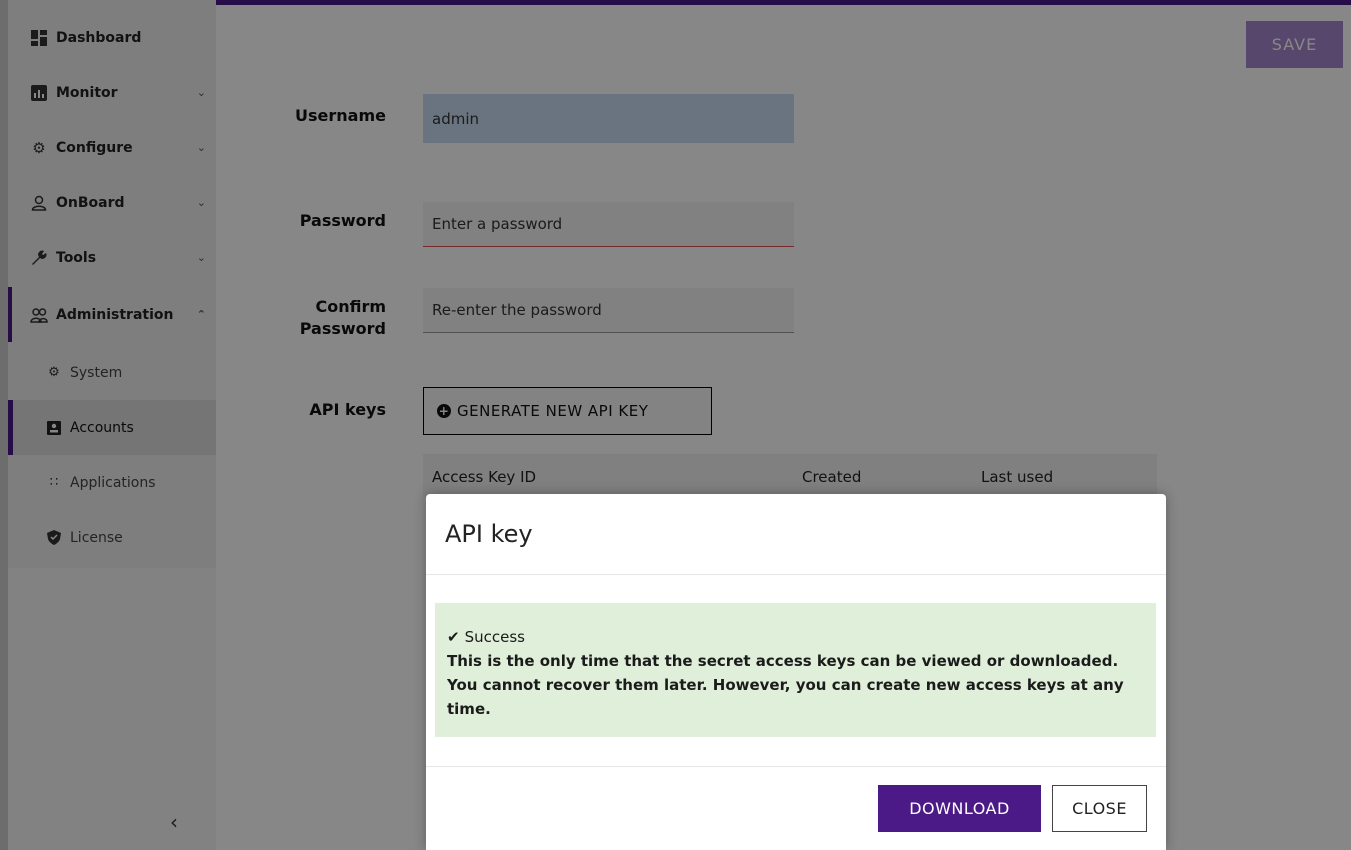  What do you see at coordinates (494, 637) in the screenshot?
I see `alert-title: Success` at bounding box center [494, 637].